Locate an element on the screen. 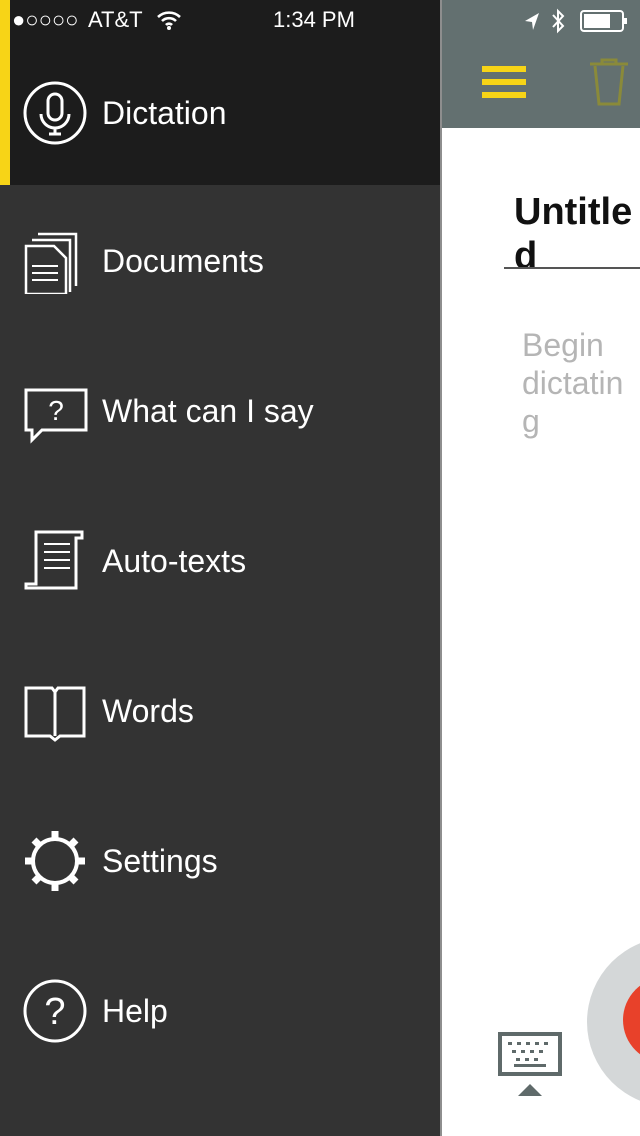 The height and width of the screenshot is (1136, 640). microphone-icon is located at coordinates (55, 113).